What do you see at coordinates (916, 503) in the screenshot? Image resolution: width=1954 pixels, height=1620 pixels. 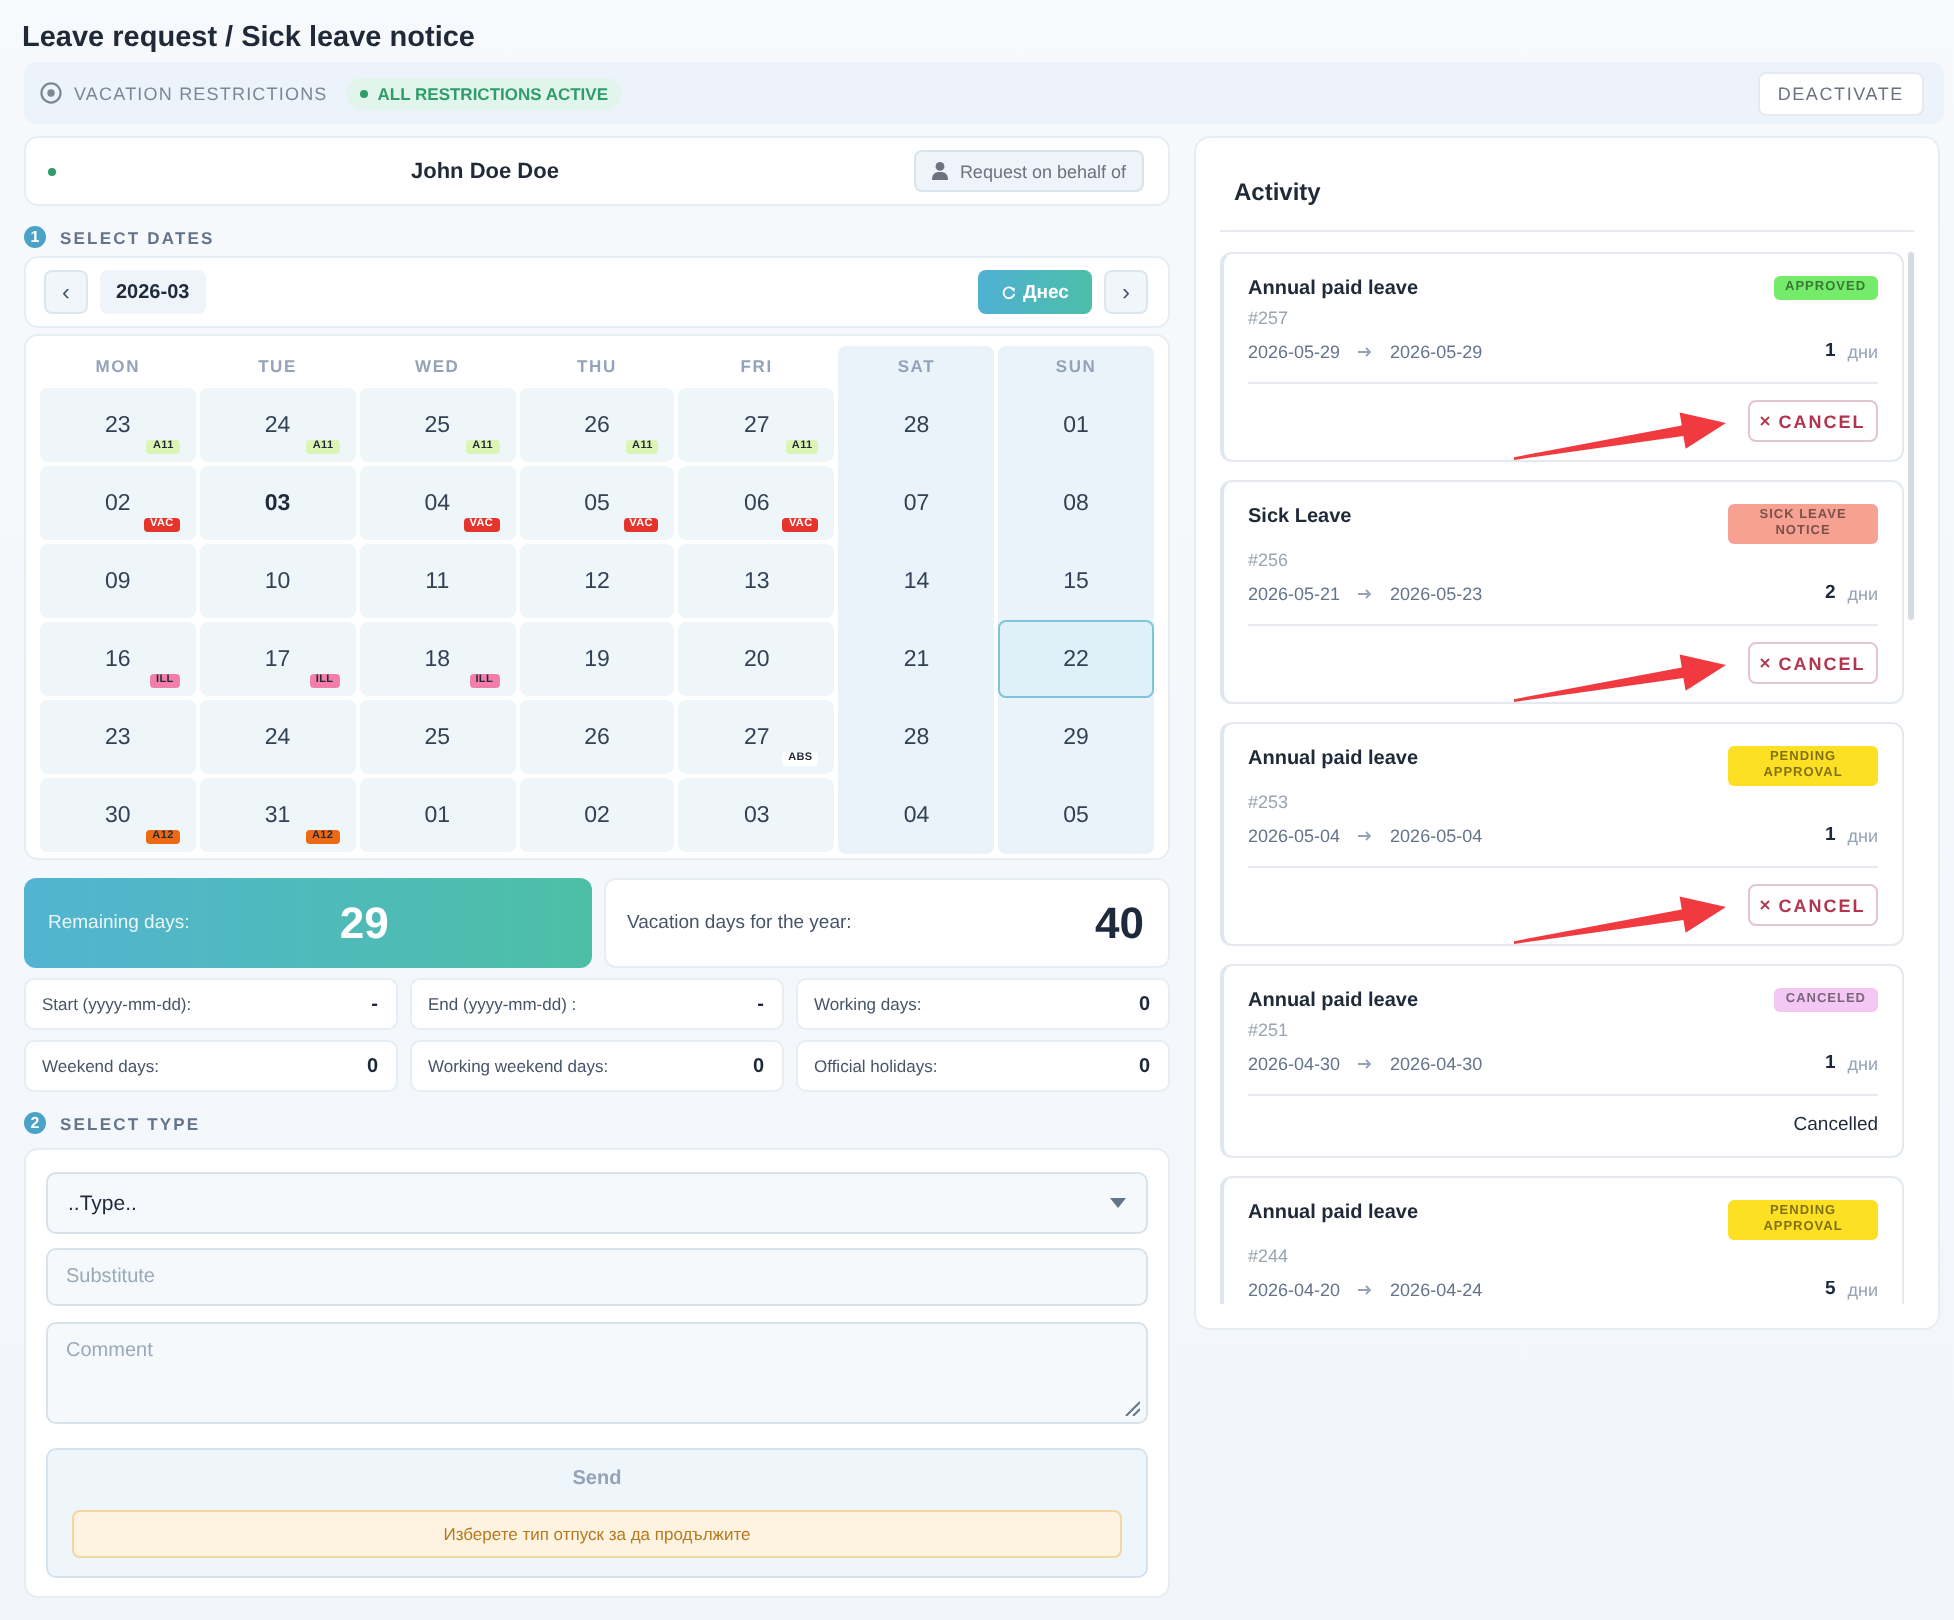 I see `calendar-day: 07` at bounding box center [916, 503].